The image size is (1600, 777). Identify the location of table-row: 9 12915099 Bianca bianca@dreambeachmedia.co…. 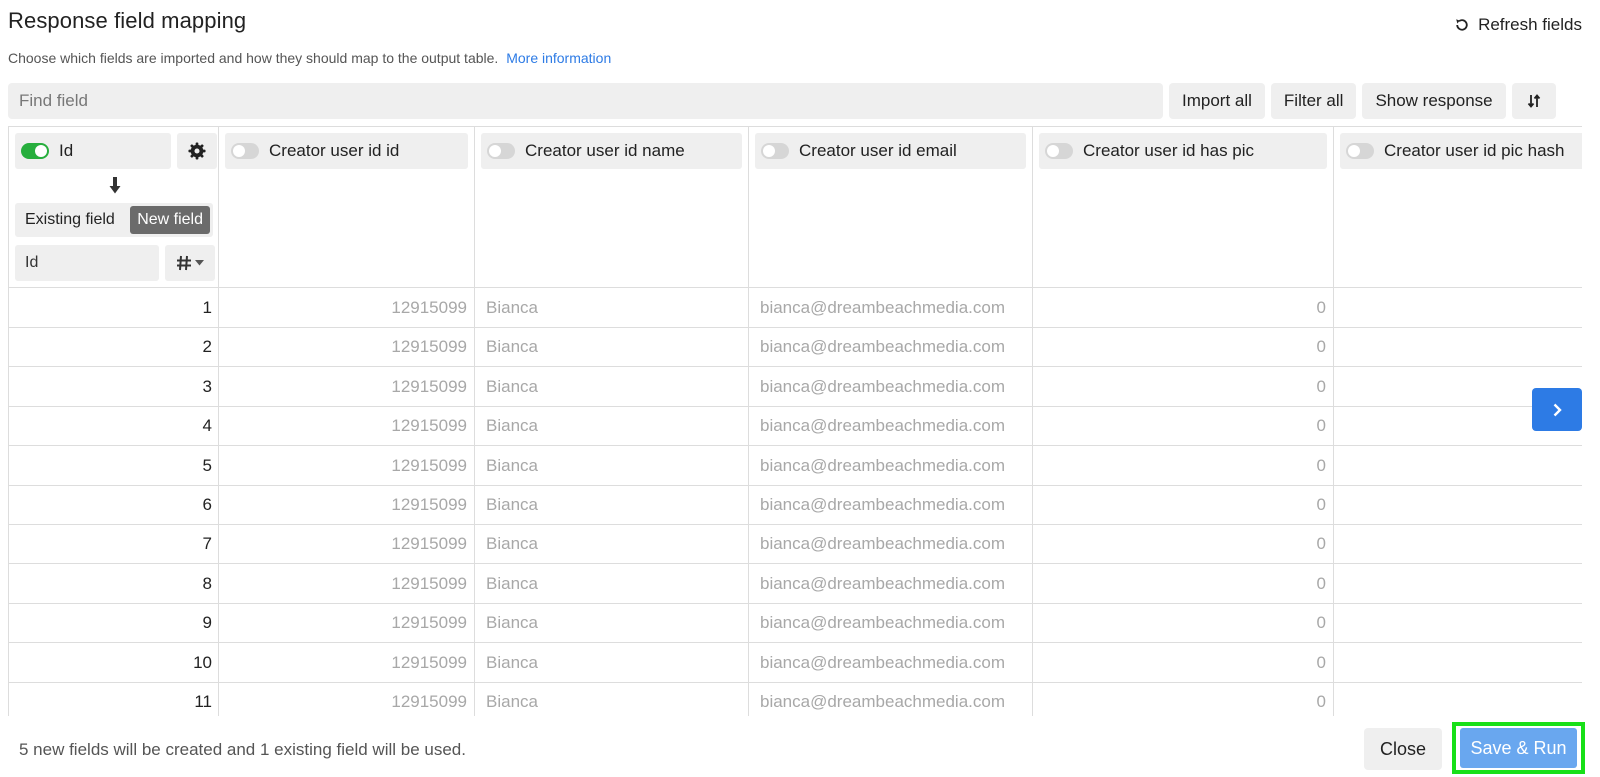
(795, 623).